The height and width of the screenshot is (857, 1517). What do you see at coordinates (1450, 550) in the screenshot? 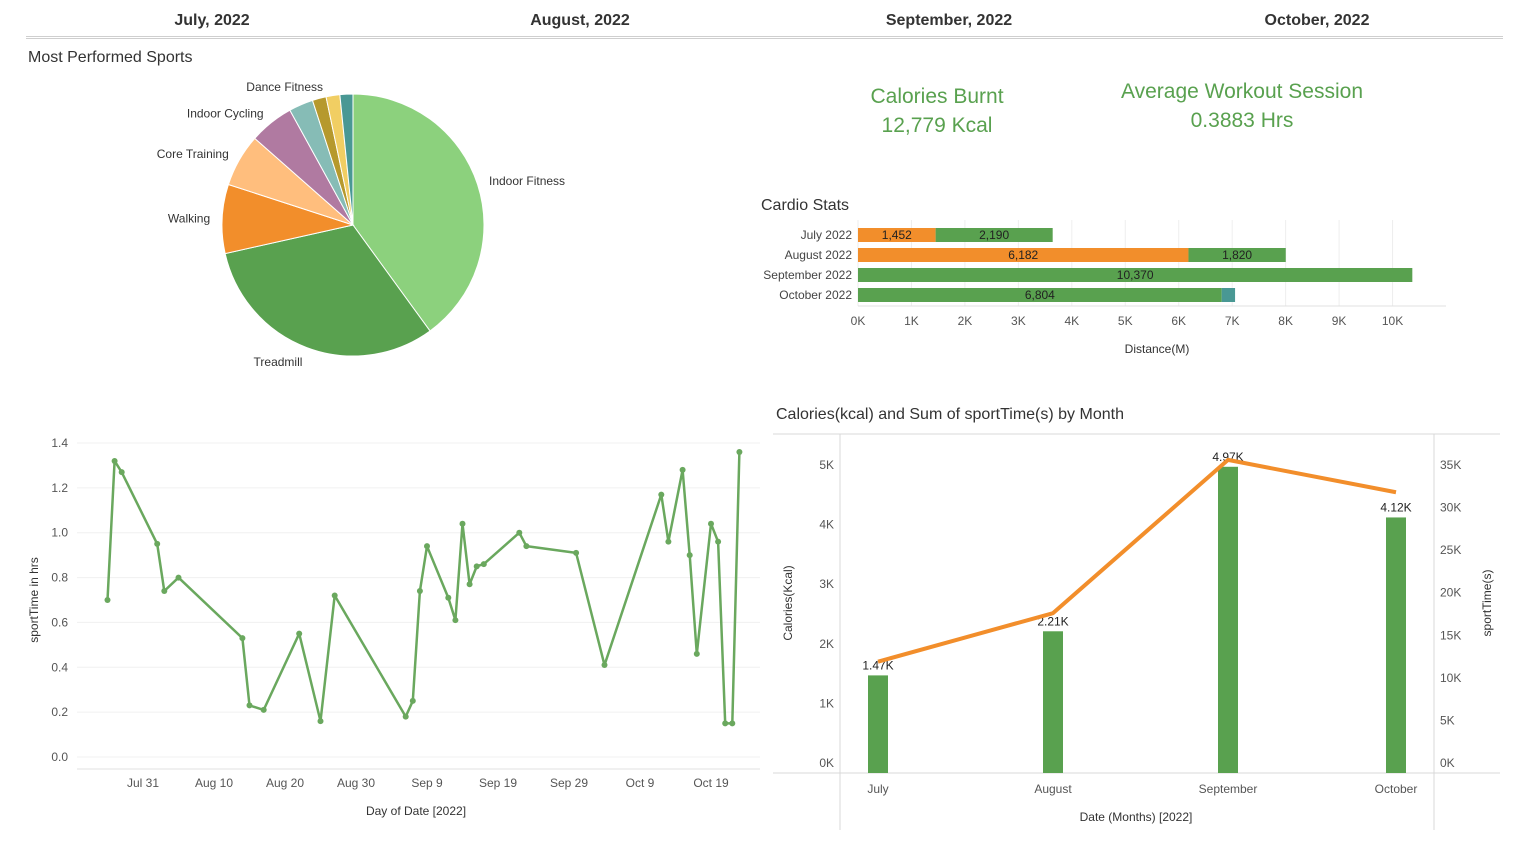
I see `combo-y2tick: 25K` at bounding box center [1450, 550].